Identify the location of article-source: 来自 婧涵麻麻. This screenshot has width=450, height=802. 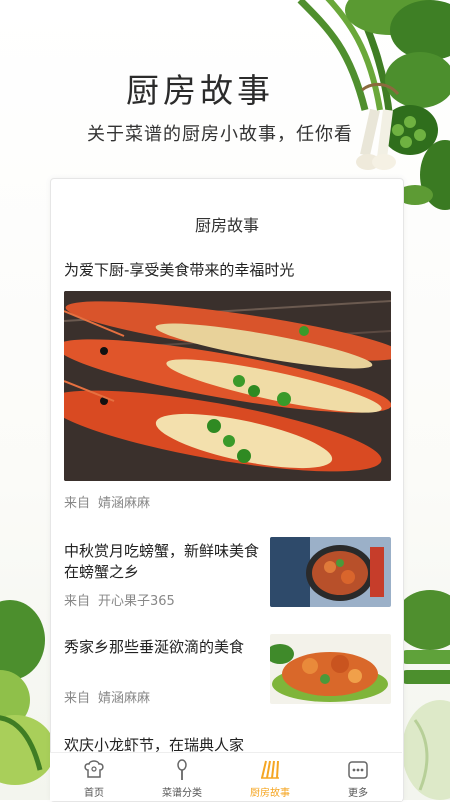
(107, 696).